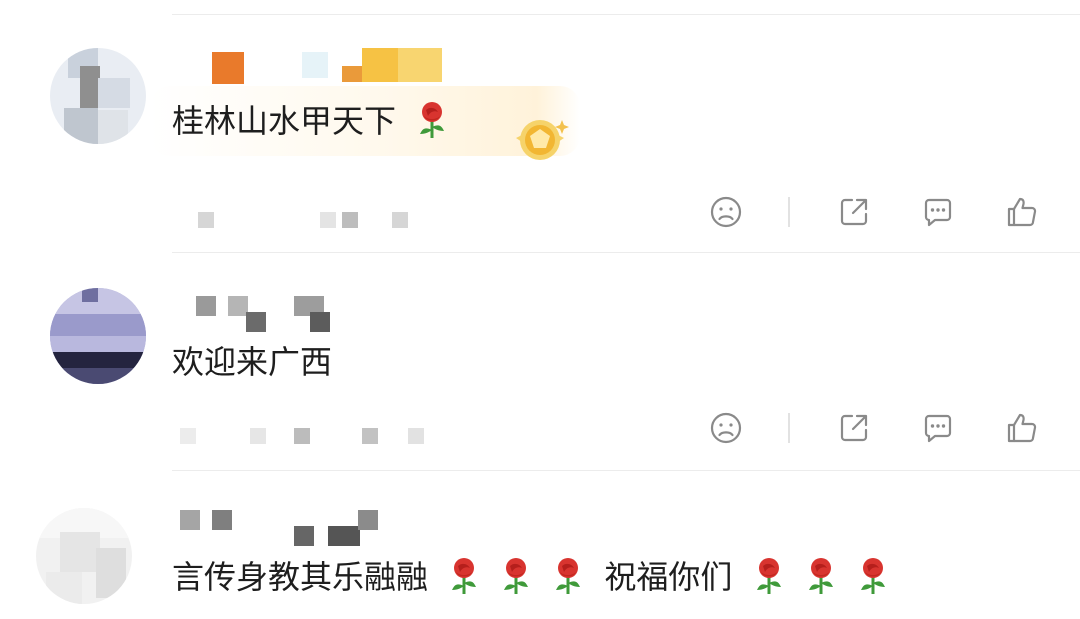 The height and width of the screenshot is (619, 1080). Describe the element at coordinates (252, 362) in the screenshot. I see `comment-text: 欢迎来广西` at that location.